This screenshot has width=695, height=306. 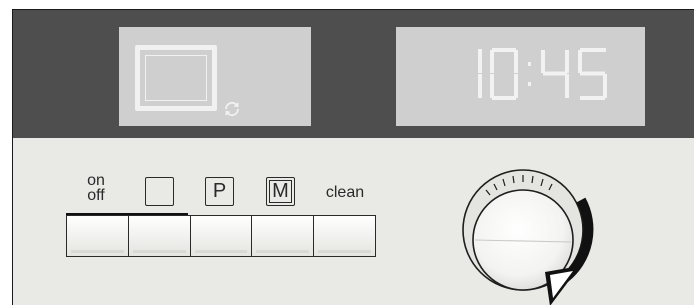 What do you see at coordinates (232, 109) in the screenshot?
I see `rotate-arrows-icon` at bounding box center [232, 109].